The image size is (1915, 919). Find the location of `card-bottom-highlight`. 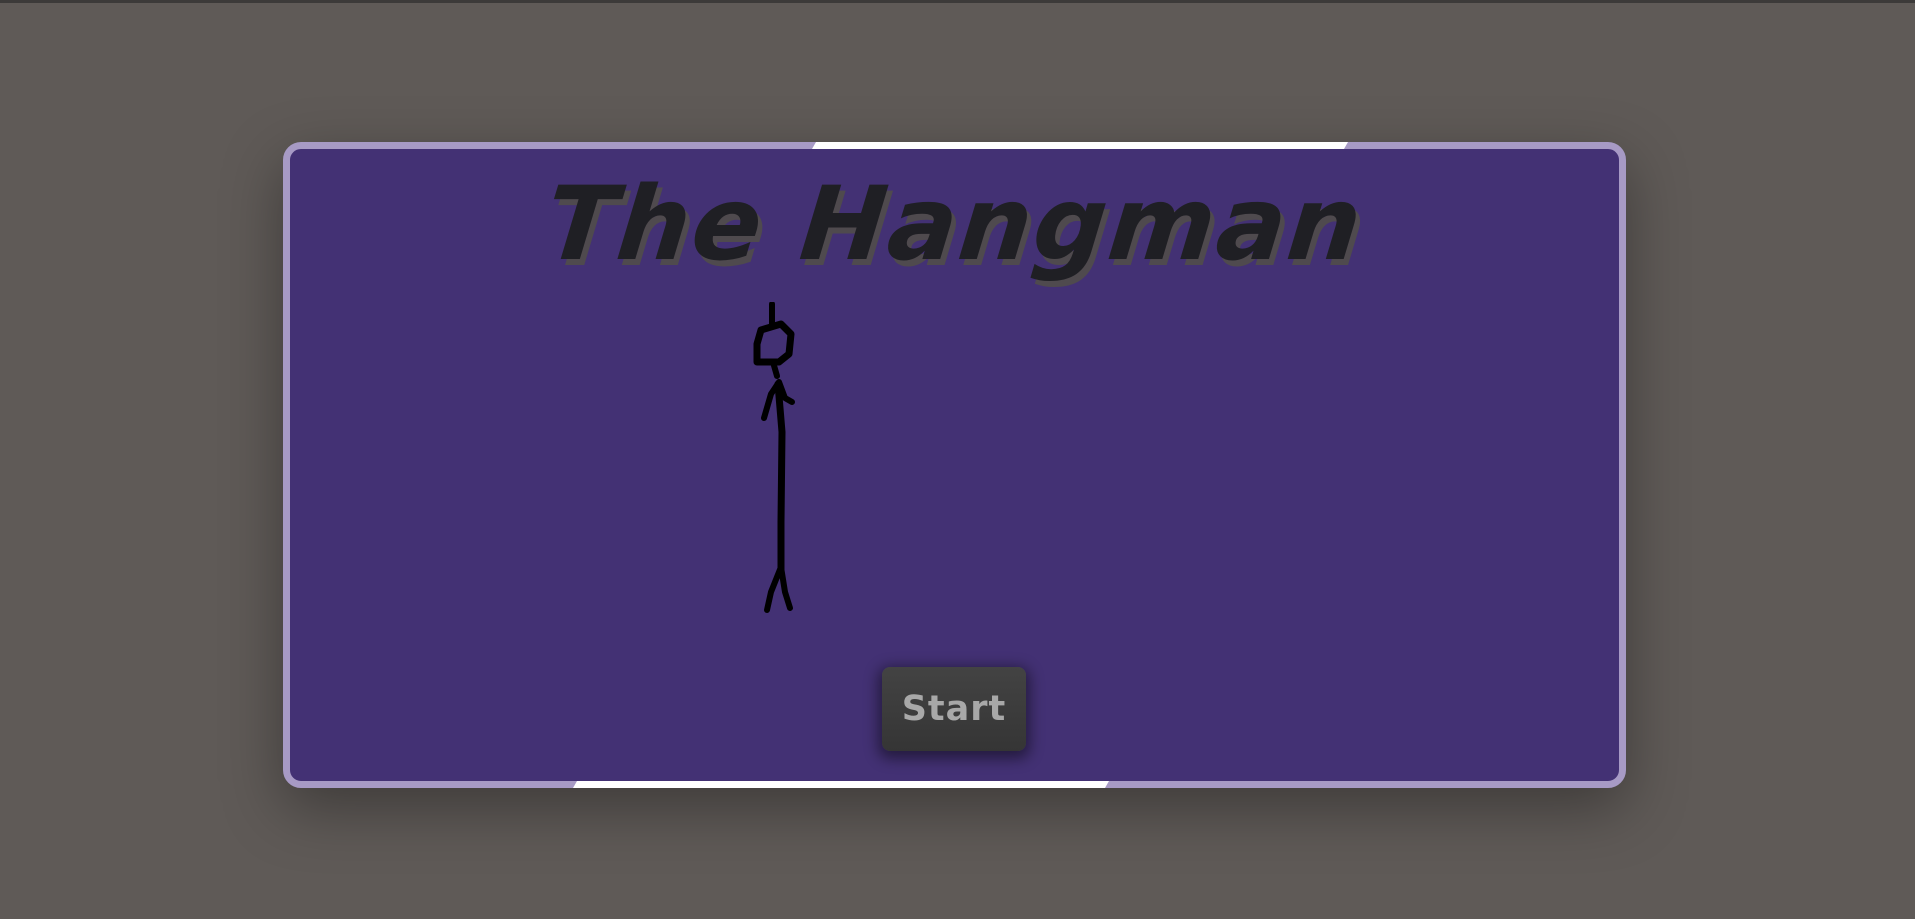

card-bottom-highlight is located at coordinates (841, 784).